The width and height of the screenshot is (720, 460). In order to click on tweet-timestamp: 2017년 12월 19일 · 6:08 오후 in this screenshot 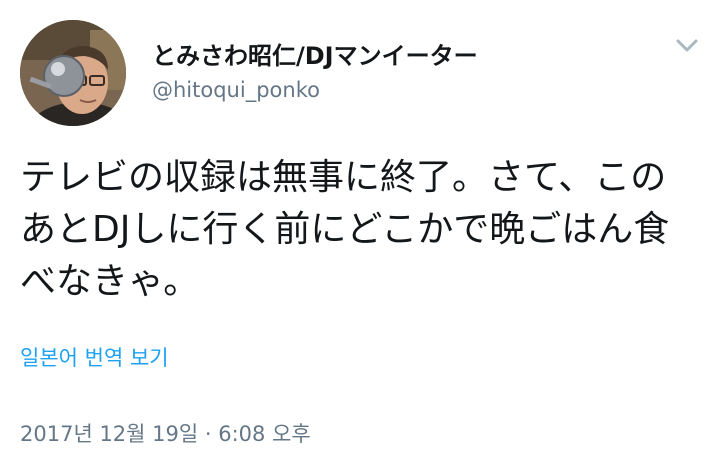, I will do `click(165, 434)`.